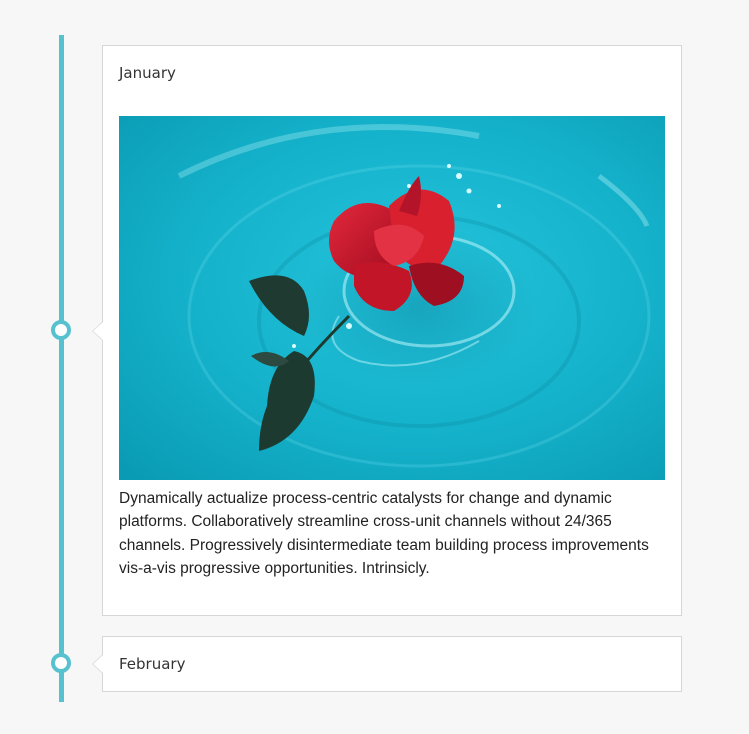  Describe the element at coordinates (61, 330) in the screenshot. I see `timeline-node-january` at that location.